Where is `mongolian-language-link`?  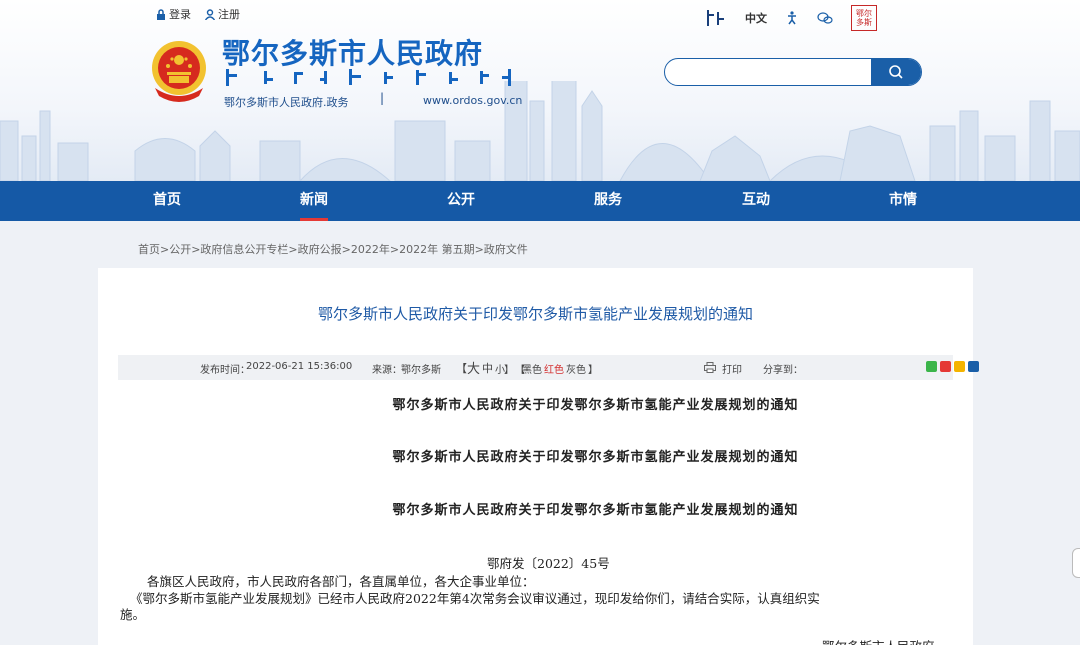 mongolian-language-link is located at coordinates (716, 18).